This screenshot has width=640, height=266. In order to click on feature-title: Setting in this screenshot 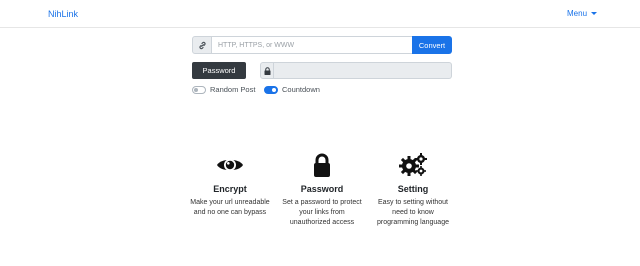, I will do `click(413, 189)`.